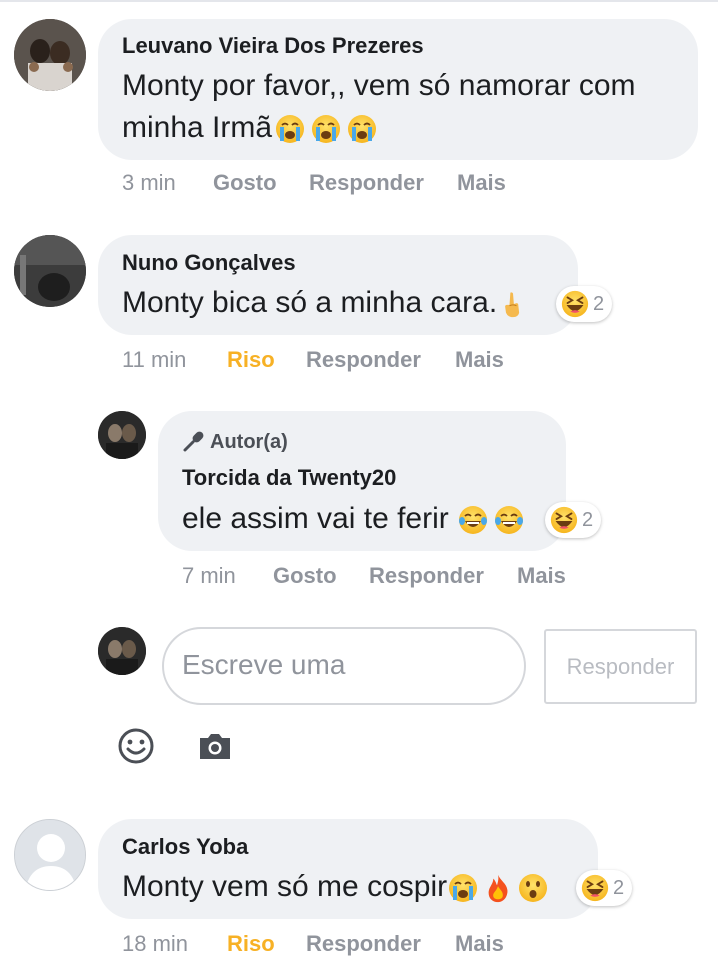 The image size is (718, 968). Describe the element at coordinates (193, 441) in the screenshot. I see `microphone-icon` at that location.